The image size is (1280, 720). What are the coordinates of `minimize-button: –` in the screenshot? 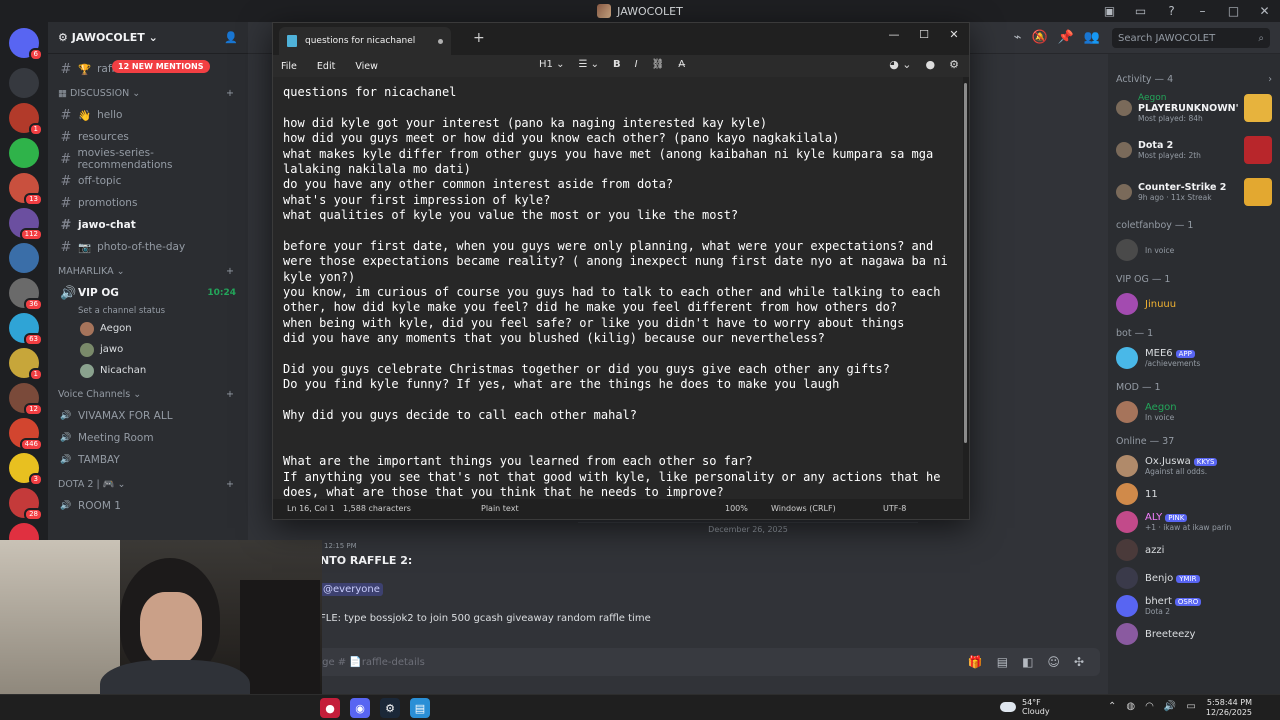 It's located at (1202, 11).